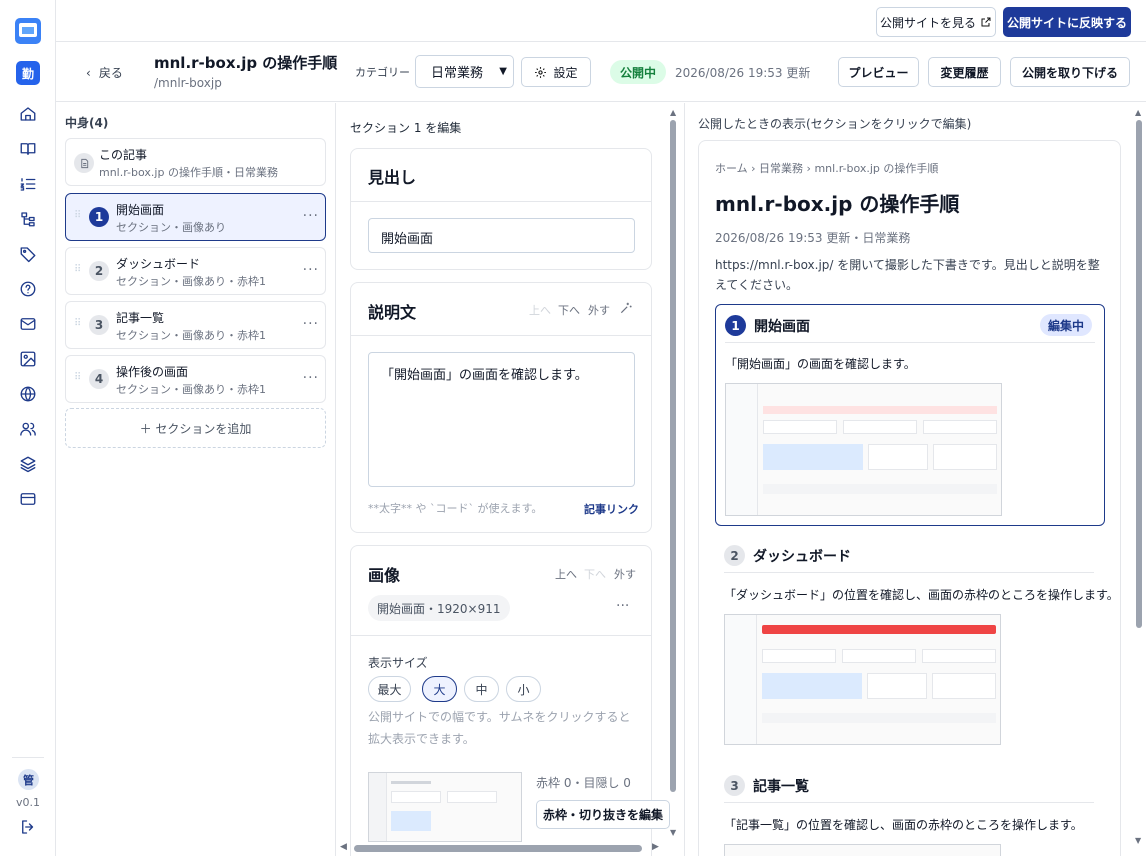  What do you see at coordinates (28, 499) in the screenshot?
I see `card-icon` at bounding box center [28, 499].